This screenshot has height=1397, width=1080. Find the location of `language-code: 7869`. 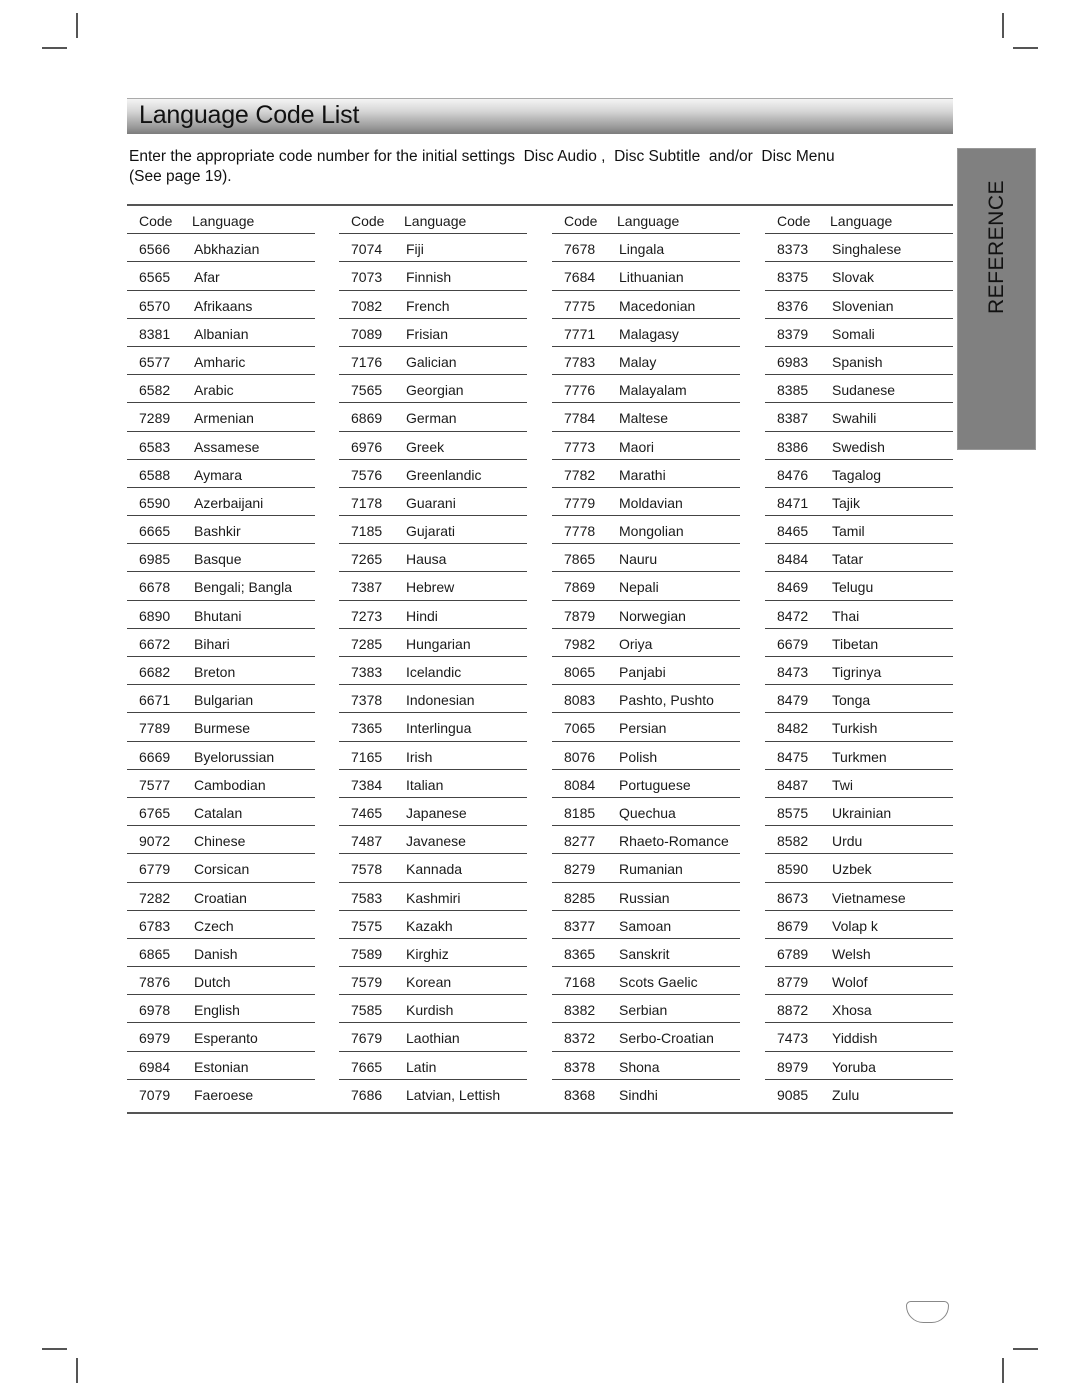

language-code: 7869 is located at coordinates (580, 587).